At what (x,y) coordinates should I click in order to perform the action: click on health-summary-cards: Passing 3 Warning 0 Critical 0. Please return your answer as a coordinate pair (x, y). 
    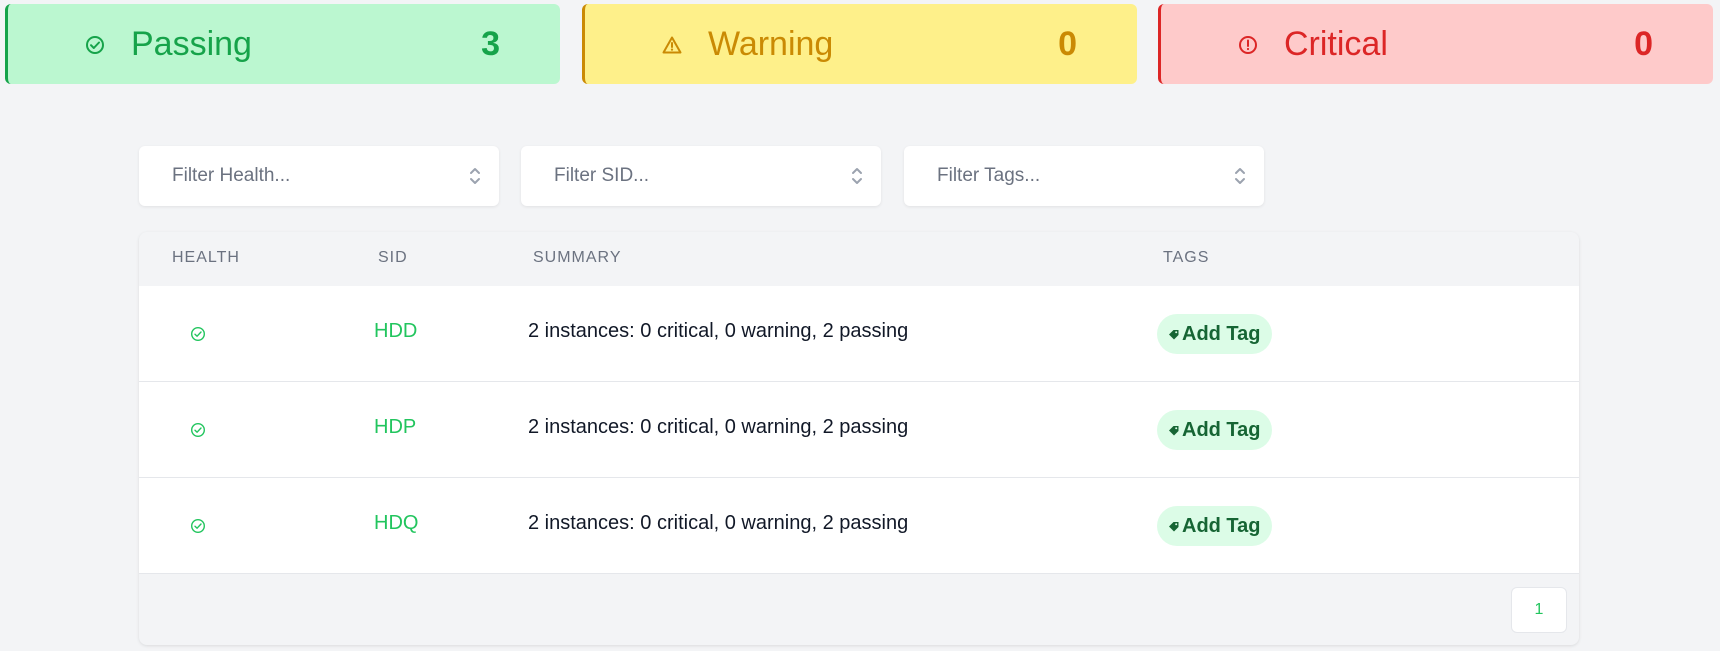
    Looking at the image, I should click on (859, 44).